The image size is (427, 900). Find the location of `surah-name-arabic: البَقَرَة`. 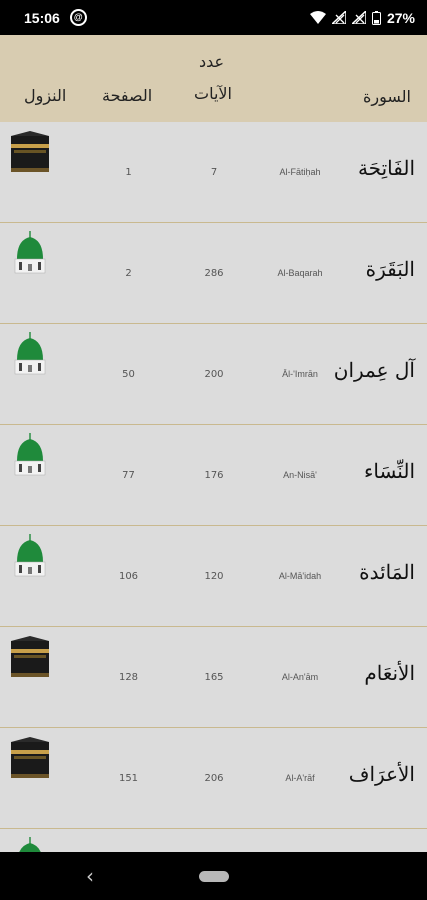

surah-name-arabic: البَقَرَة is located at coordinates (390, 269).